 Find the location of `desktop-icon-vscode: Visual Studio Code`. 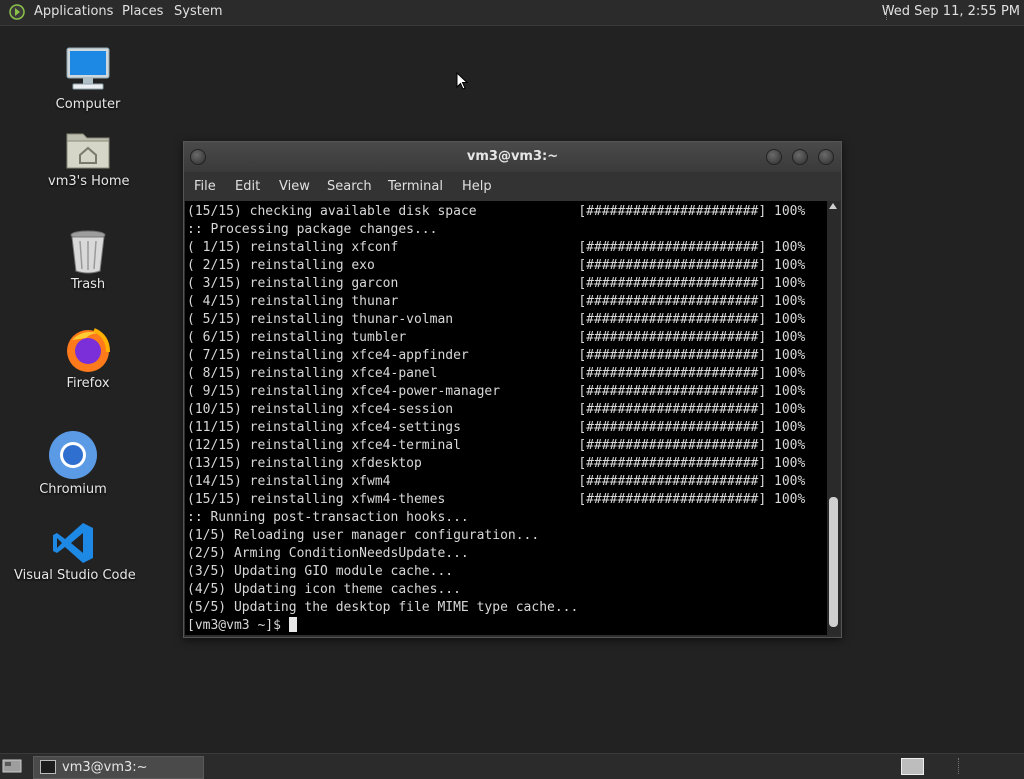

desktop-icon-vscode: Visual Studio Code is located at coordinates (75, 551).